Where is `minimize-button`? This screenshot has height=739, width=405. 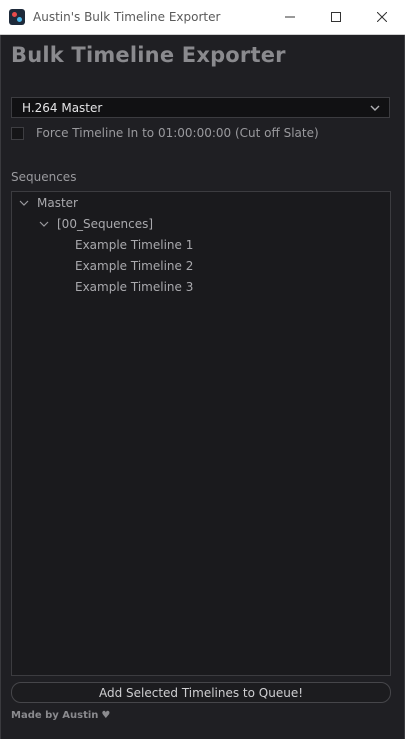 minimize-button is located at coordinates (290, 17).